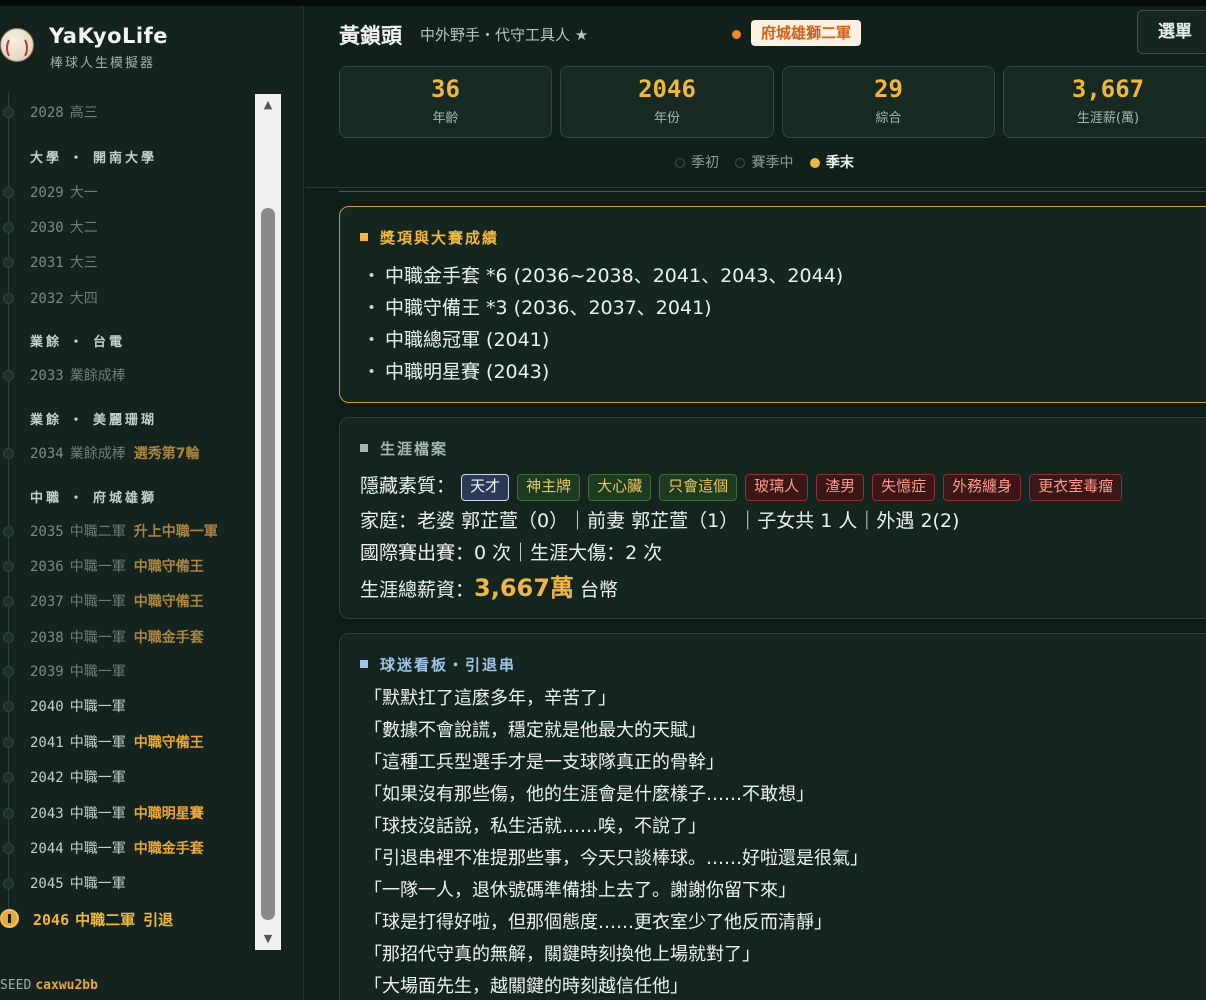  I want to click on timeline-year: 2046, so click(51, 920).